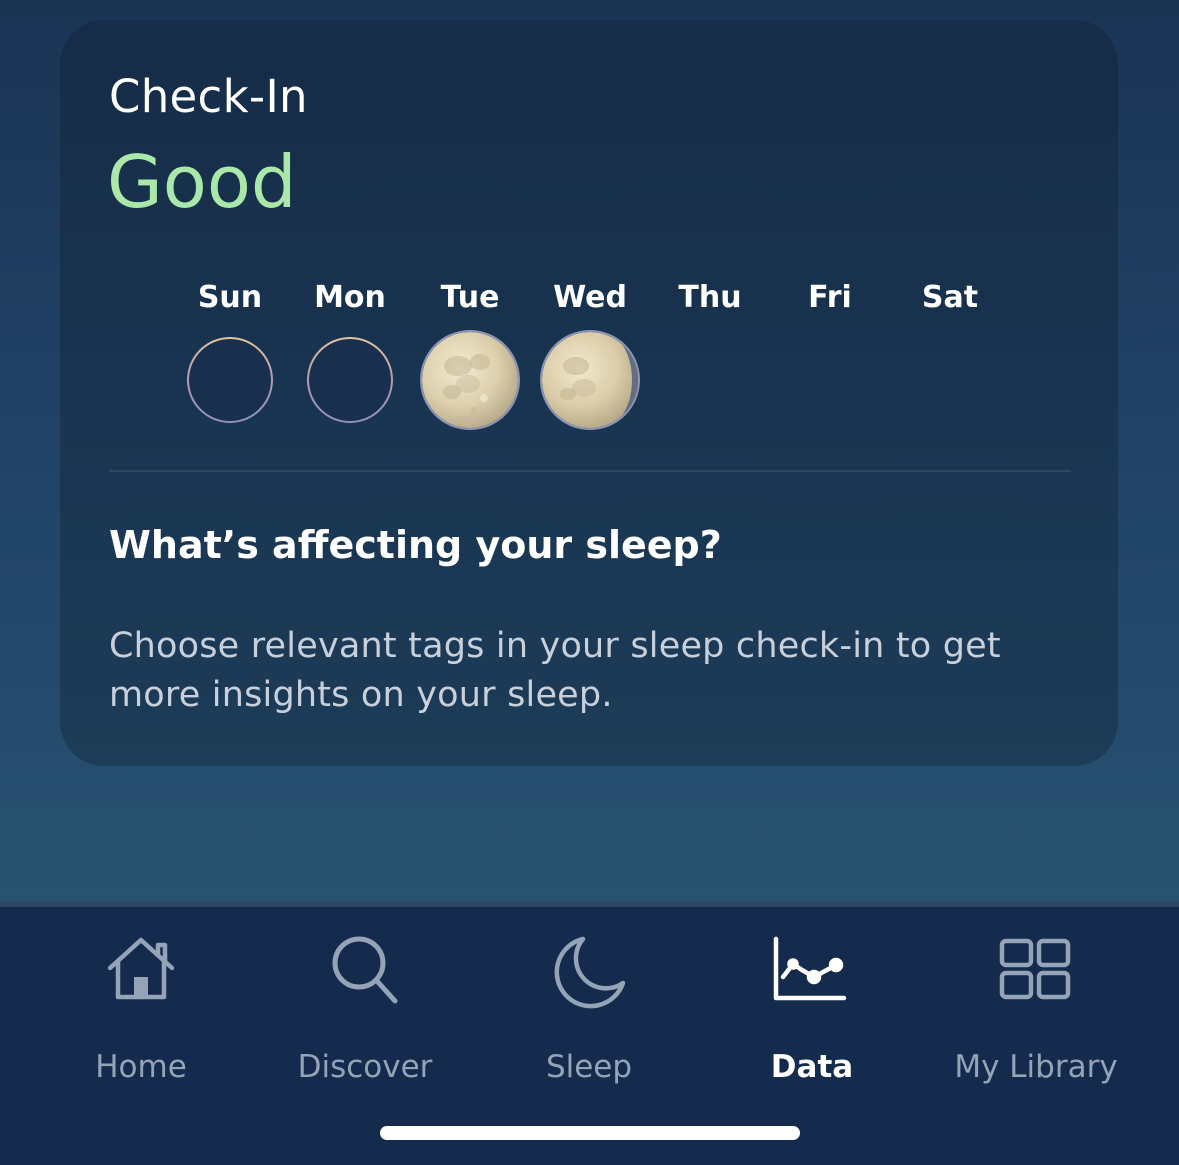  I want to click on tab-my-library: My Library, so click(1036, 1008).